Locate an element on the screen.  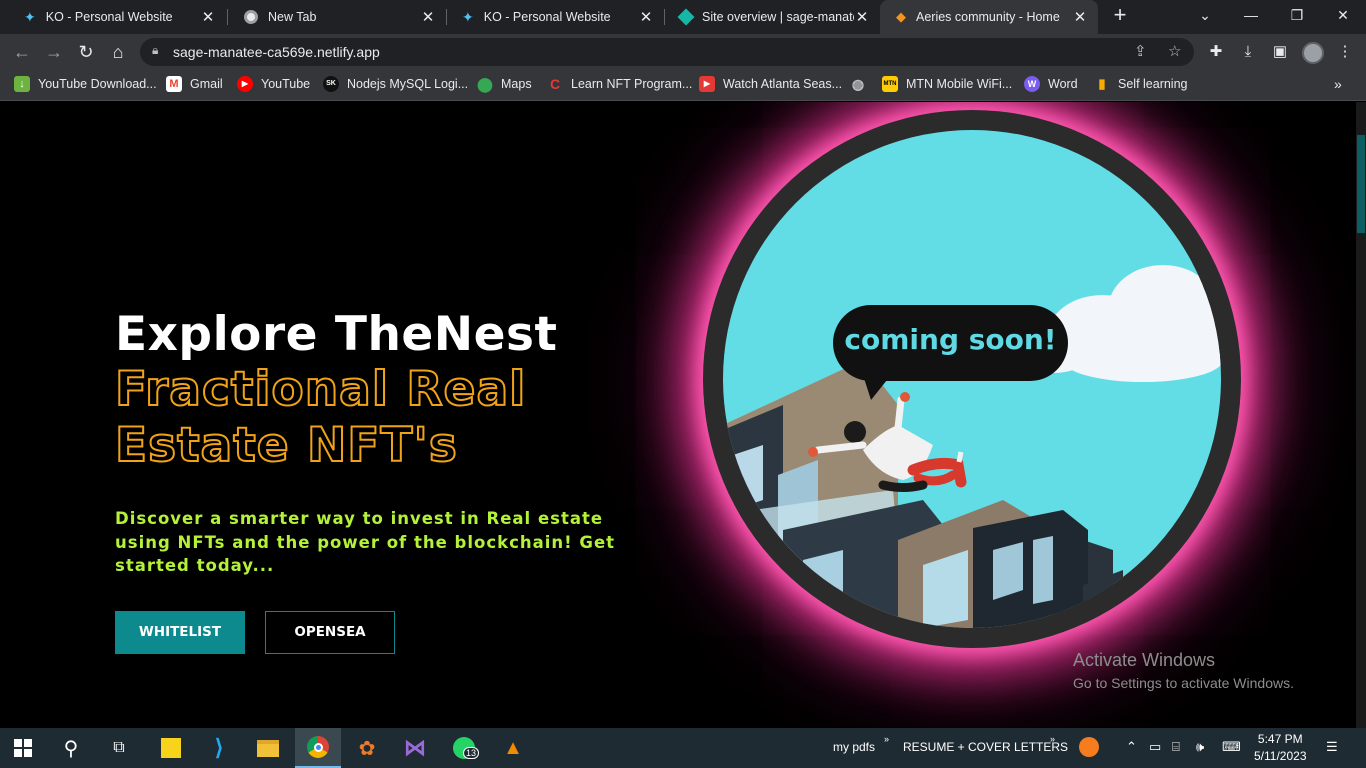
system-clock: 5:47 PM 5/11/2023 is located at coordinates (1280, 748).